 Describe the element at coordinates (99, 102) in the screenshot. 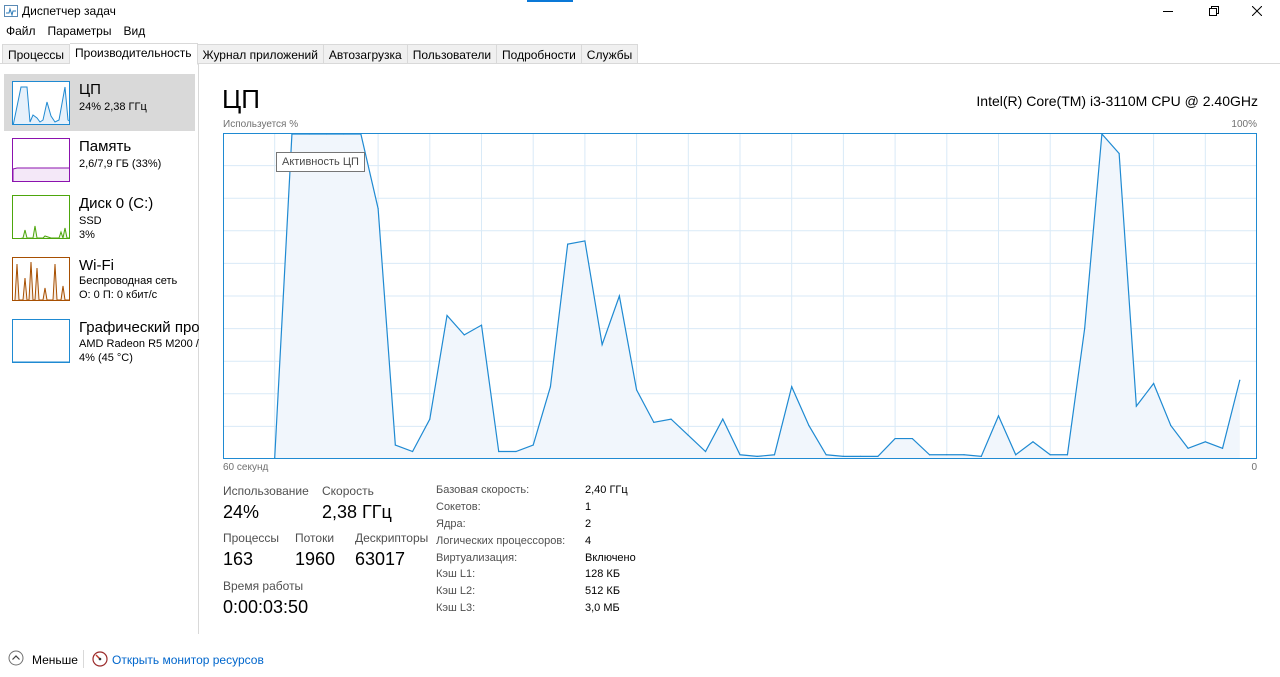

I see `sidebar-item-cpu: ЦП 24% 2,38 ГГц` at that location.